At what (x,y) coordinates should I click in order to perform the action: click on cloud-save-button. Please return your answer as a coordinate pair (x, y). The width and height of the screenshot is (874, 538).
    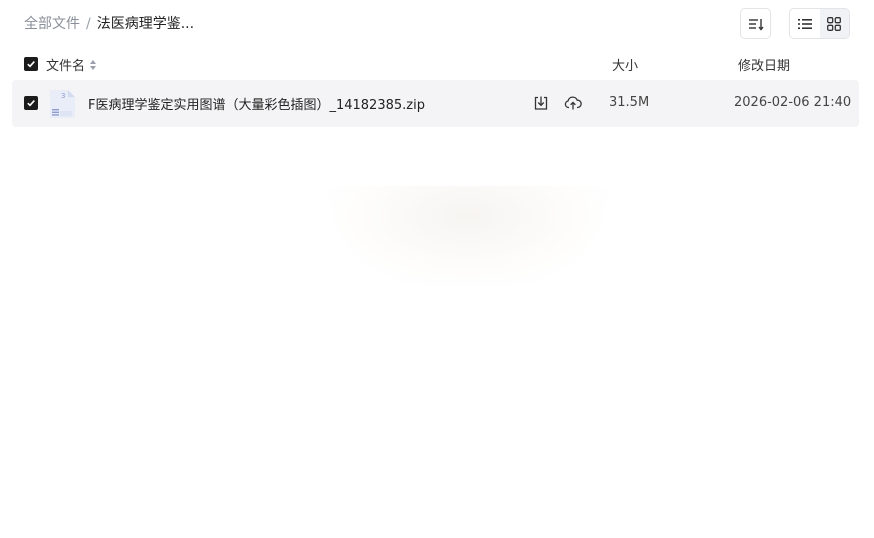
    Looking at the image, I should click on (573, 103).